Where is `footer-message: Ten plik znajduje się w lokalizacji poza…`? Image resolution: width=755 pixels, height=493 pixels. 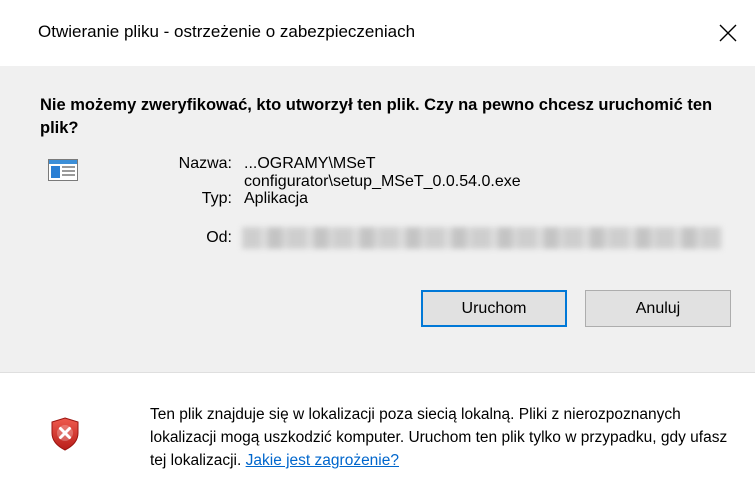 footer-message: Ten plik znajduje się w lokalizacji poza… is located at coordinates (440, 437).